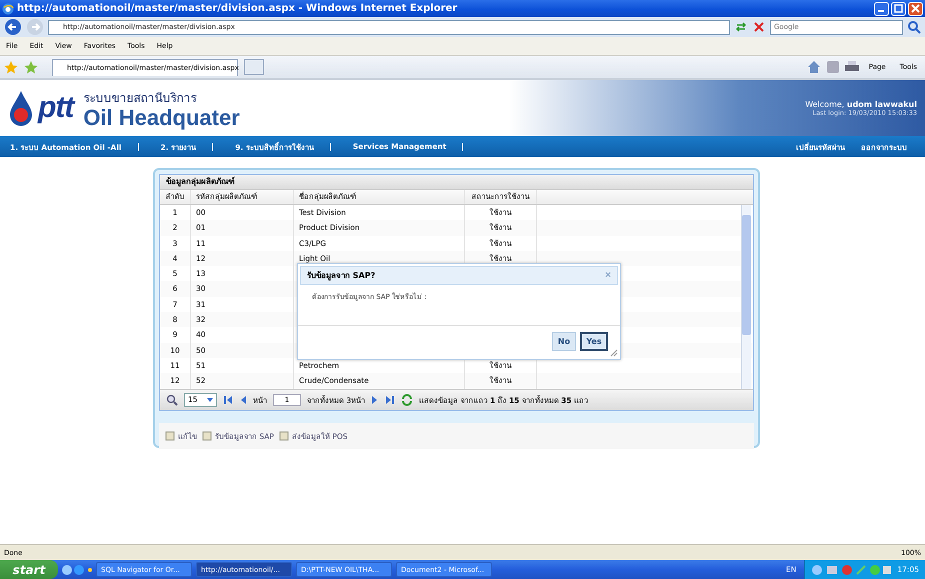 The image size is (925, 579). I want to click on dialog-title: รับข้อมูลจาก SAP?, so click(341, 276).